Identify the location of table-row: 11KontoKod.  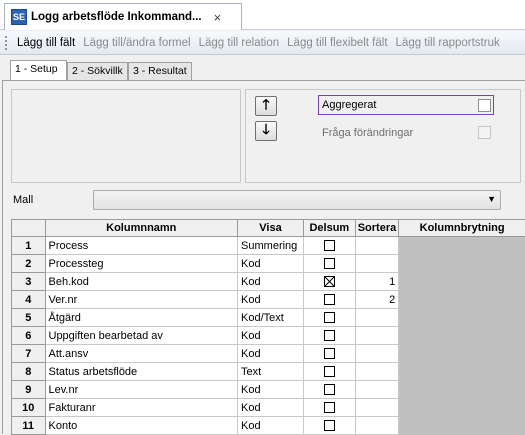
(268, 426).